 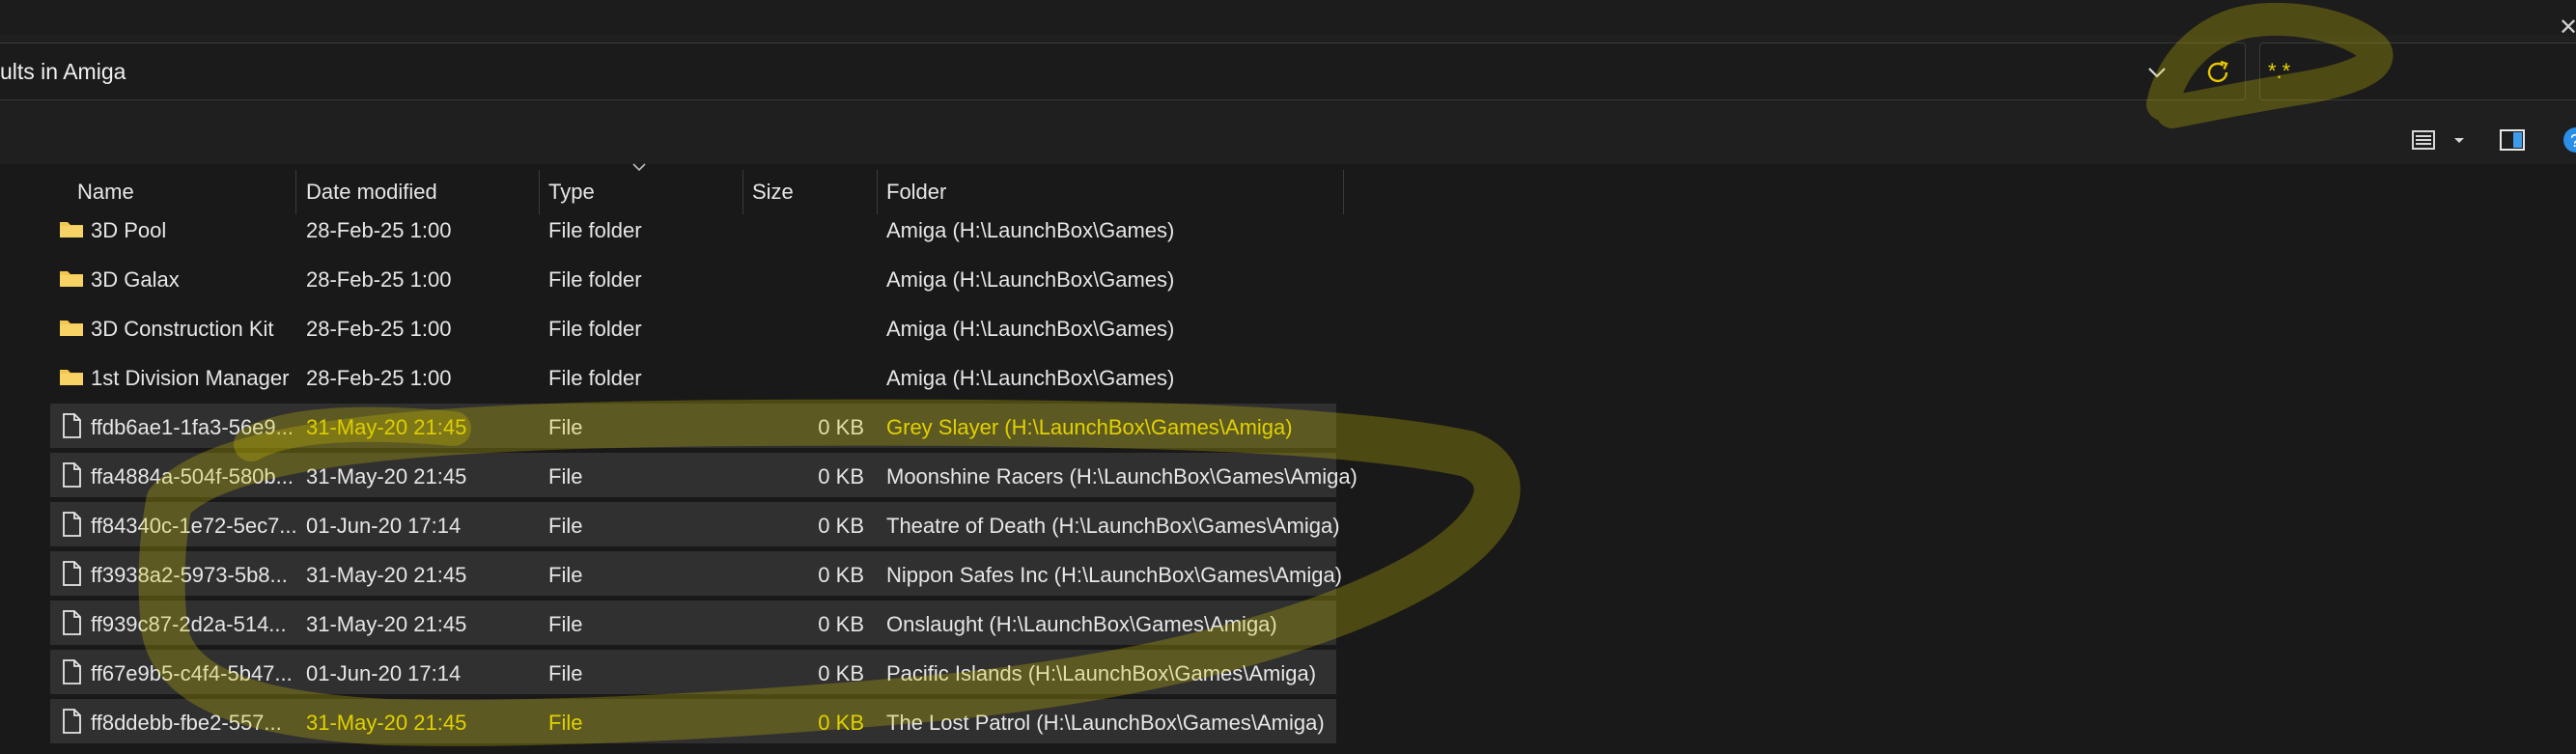 I want to click on close-icon: ✕, so click(x=2568, y=28).